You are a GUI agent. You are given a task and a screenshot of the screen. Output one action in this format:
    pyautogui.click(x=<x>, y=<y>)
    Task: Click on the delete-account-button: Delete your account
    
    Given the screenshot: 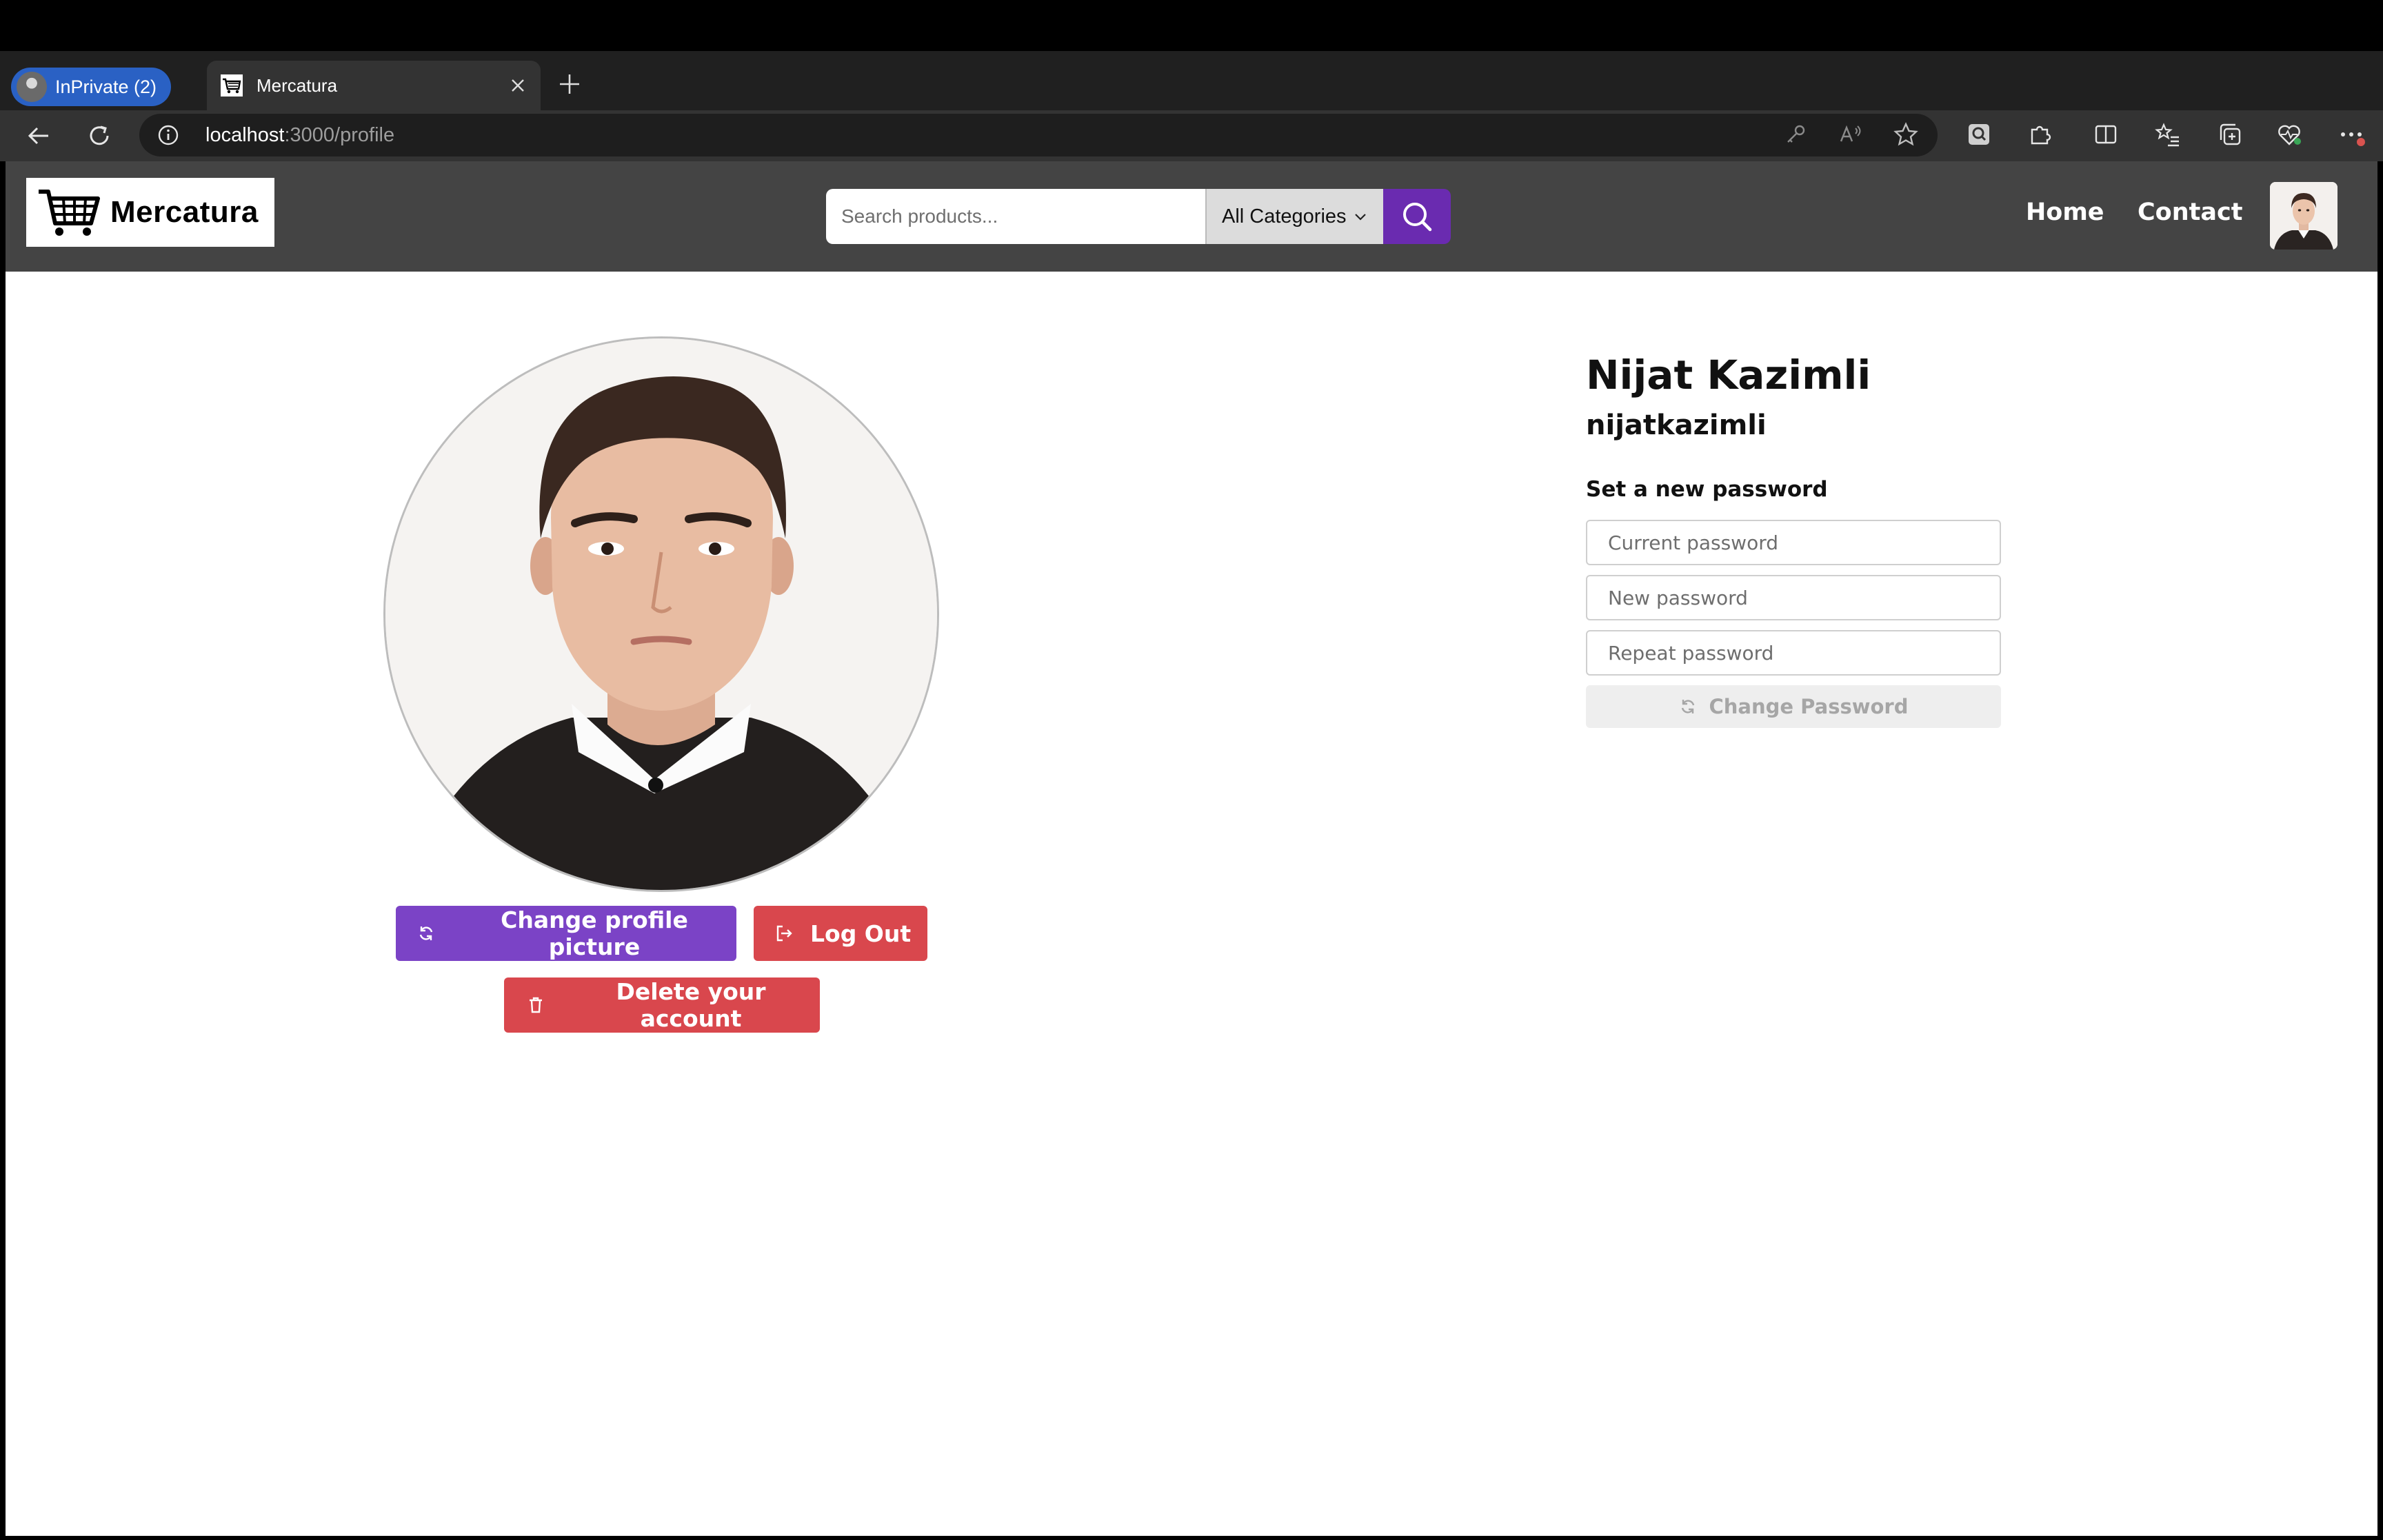 What is the action you would take?
    pyautogui.click(x=662, y=1005)
    